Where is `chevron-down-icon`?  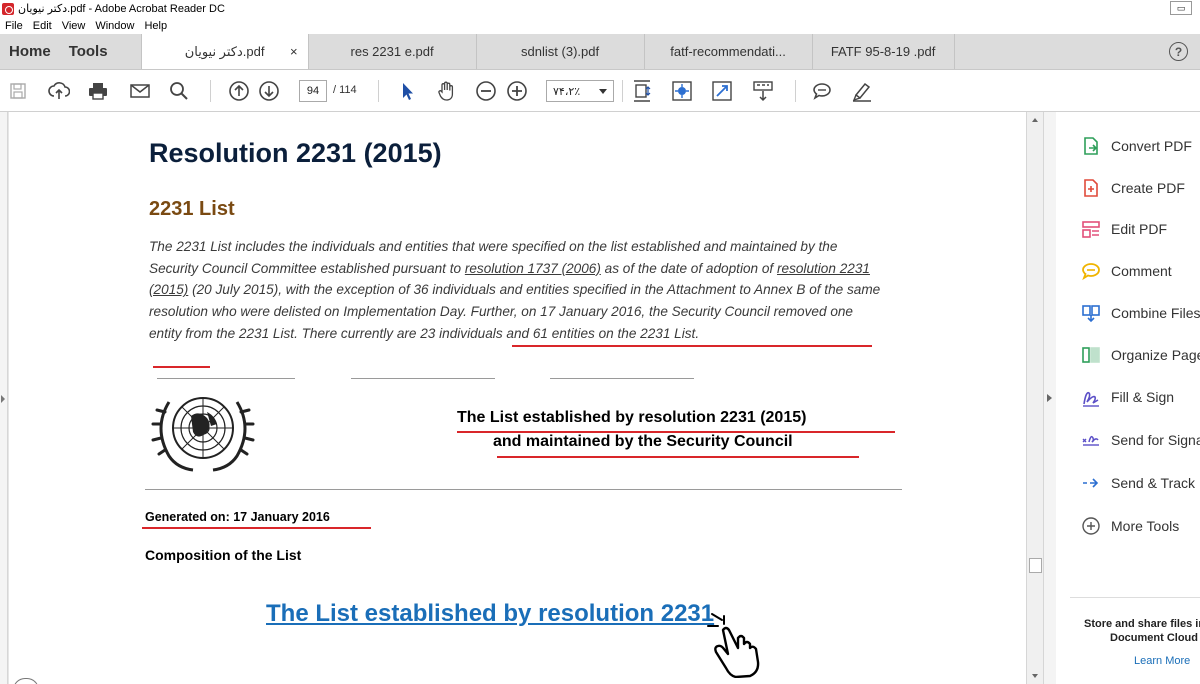
chevron-down-icon is located at coordinates (603, 91).